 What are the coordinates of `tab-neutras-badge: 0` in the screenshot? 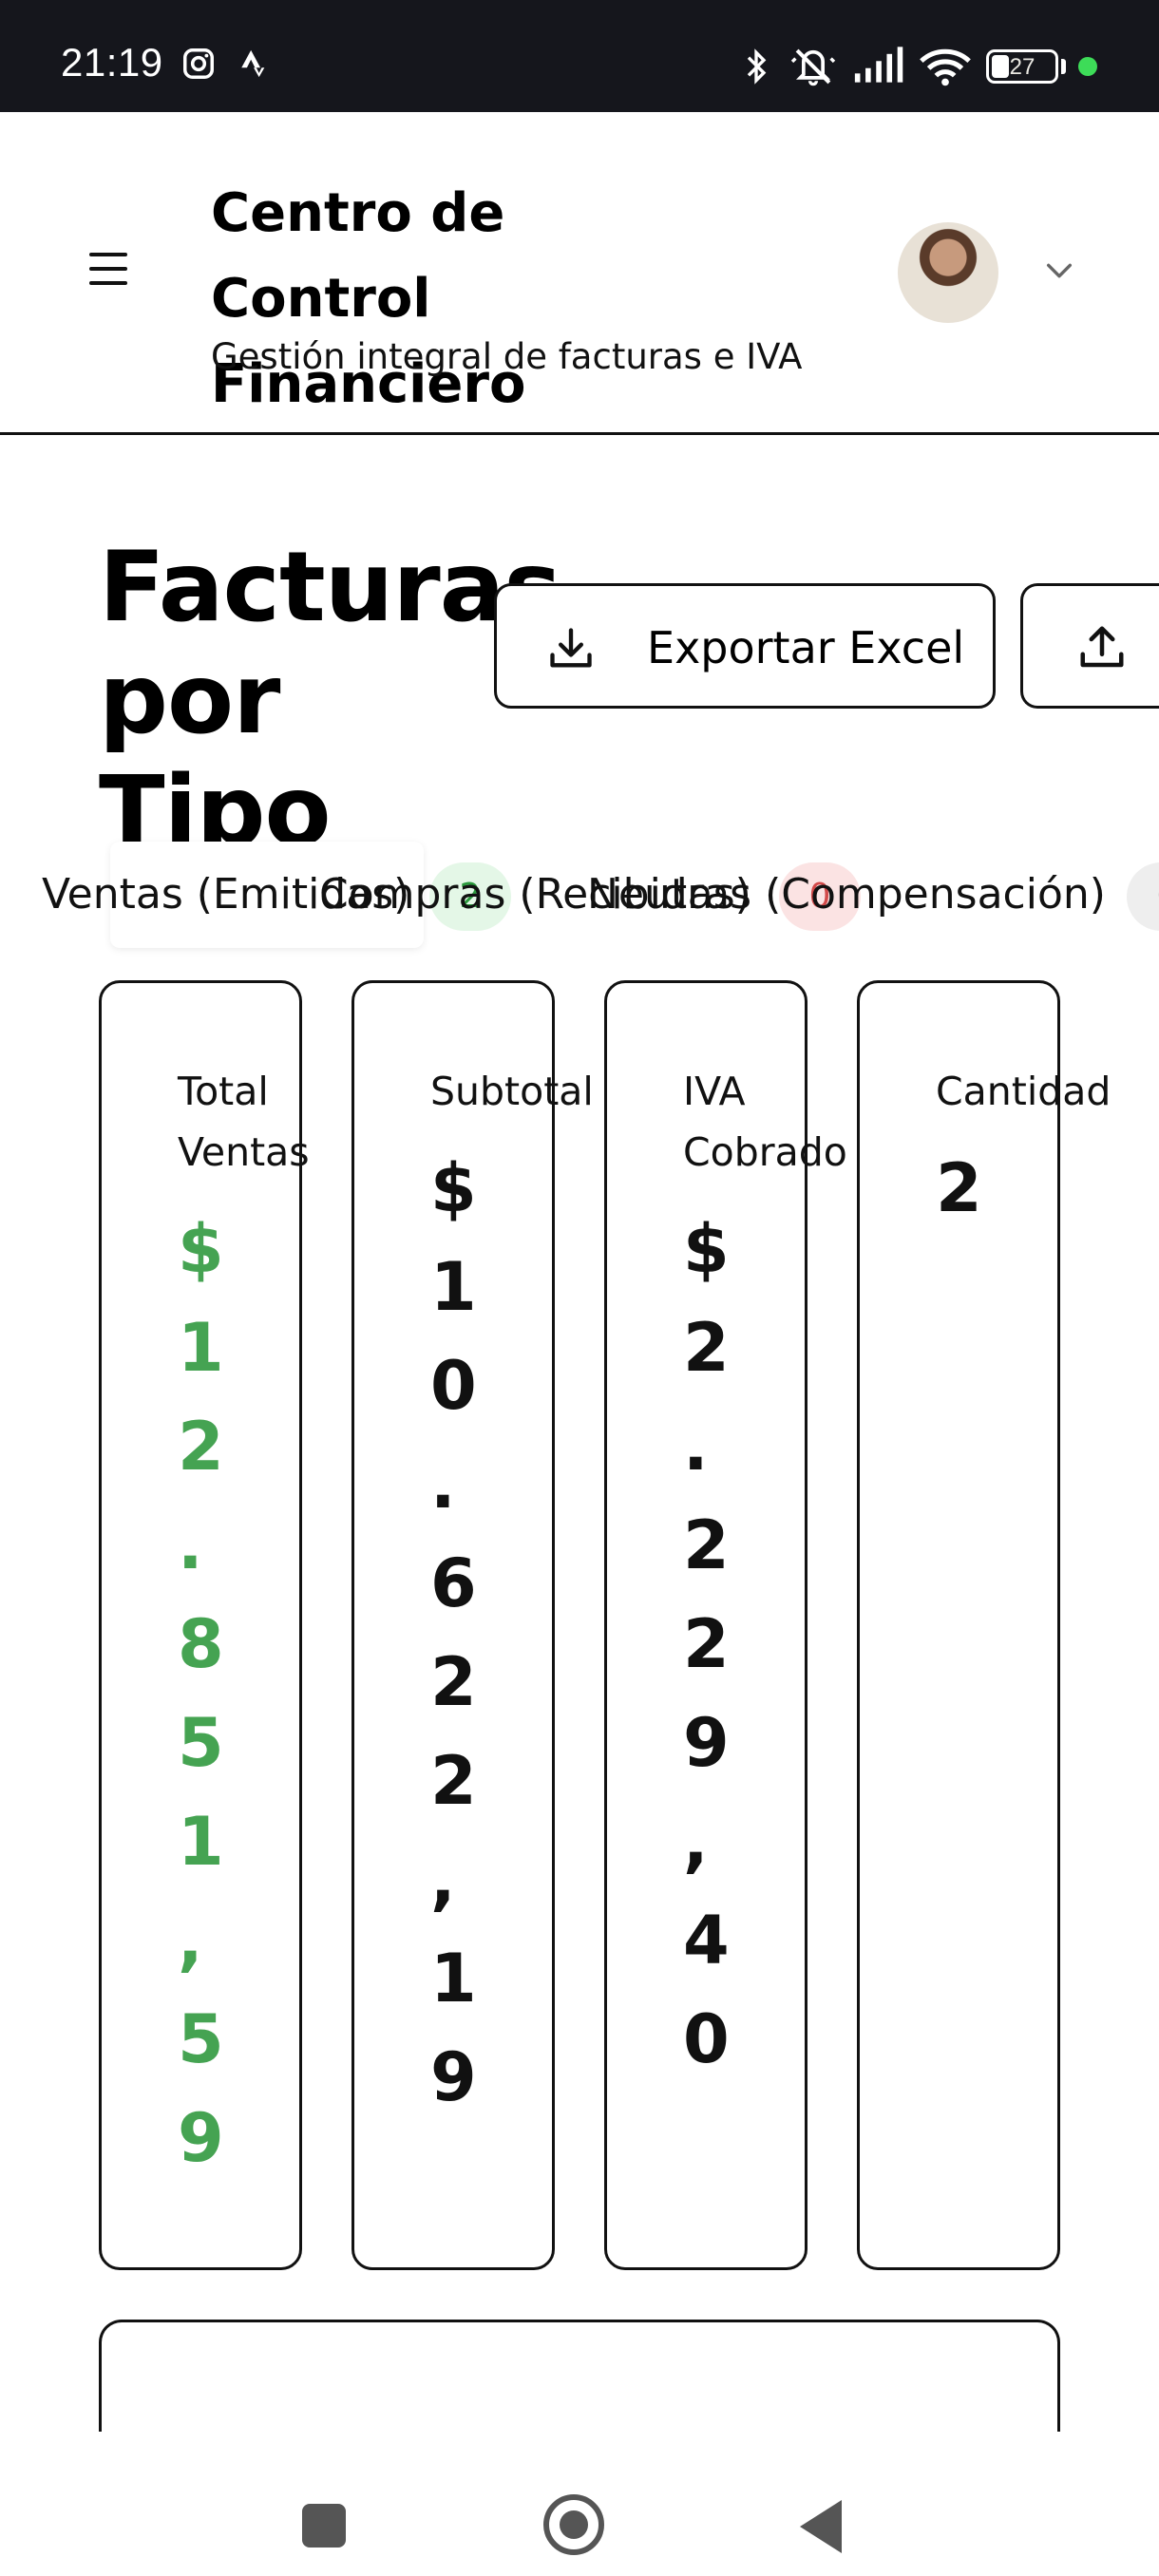 It's located at (1143, 896).